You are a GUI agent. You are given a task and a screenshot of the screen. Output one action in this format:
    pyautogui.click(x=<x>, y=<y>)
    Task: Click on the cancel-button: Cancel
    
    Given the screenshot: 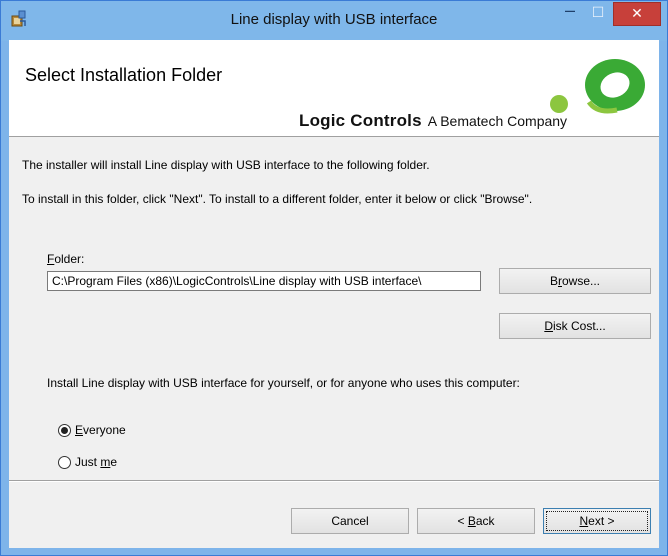 What is the action you would take?
    pyautogui.click(x=350, y=521)
    